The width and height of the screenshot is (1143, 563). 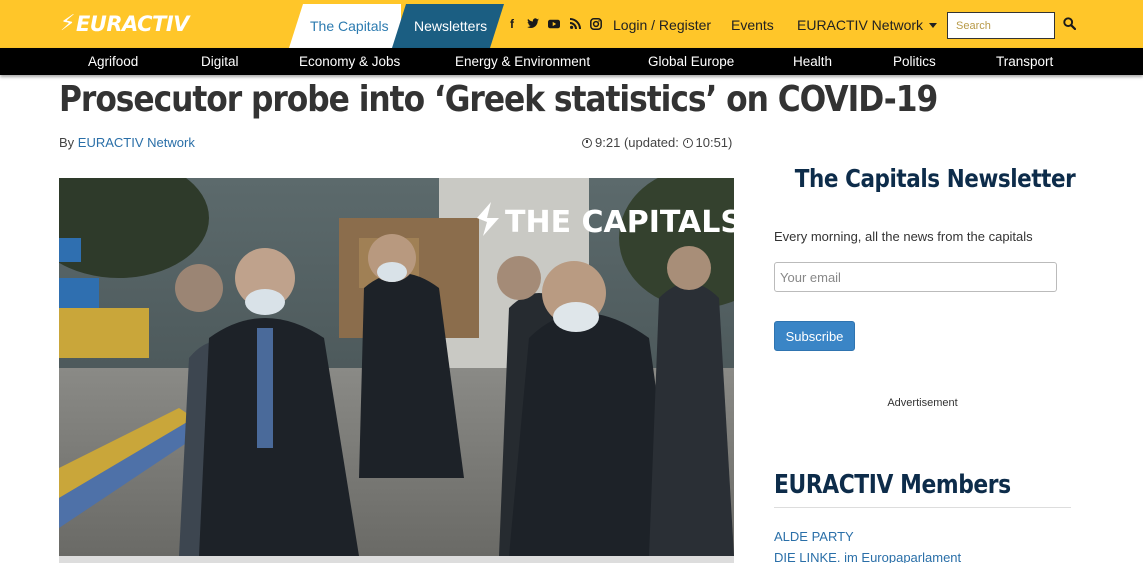 What do you see at coordinates (136, 142) in the screenshot?
I see `author-link: EURACTIV Network` at bounding box center [136, 142].